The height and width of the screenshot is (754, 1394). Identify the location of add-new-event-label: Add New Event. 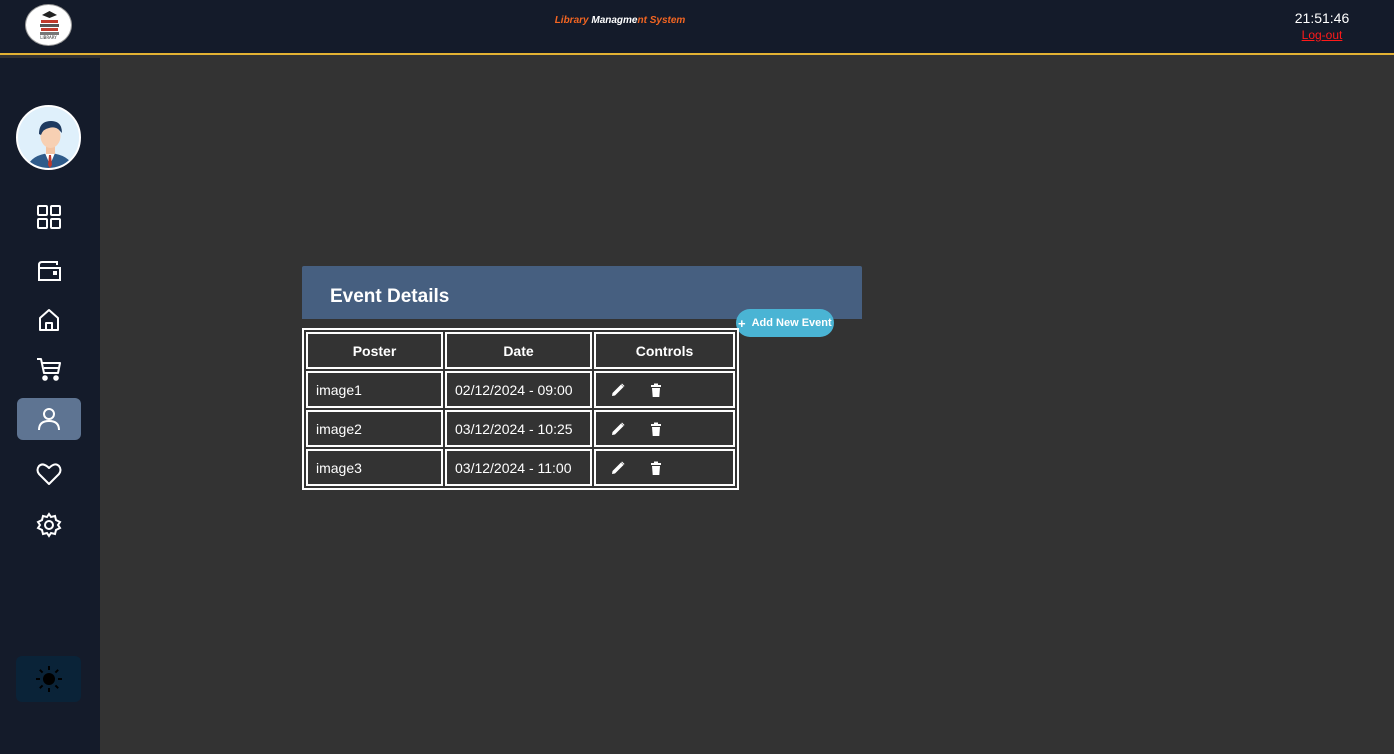
(791, 323).